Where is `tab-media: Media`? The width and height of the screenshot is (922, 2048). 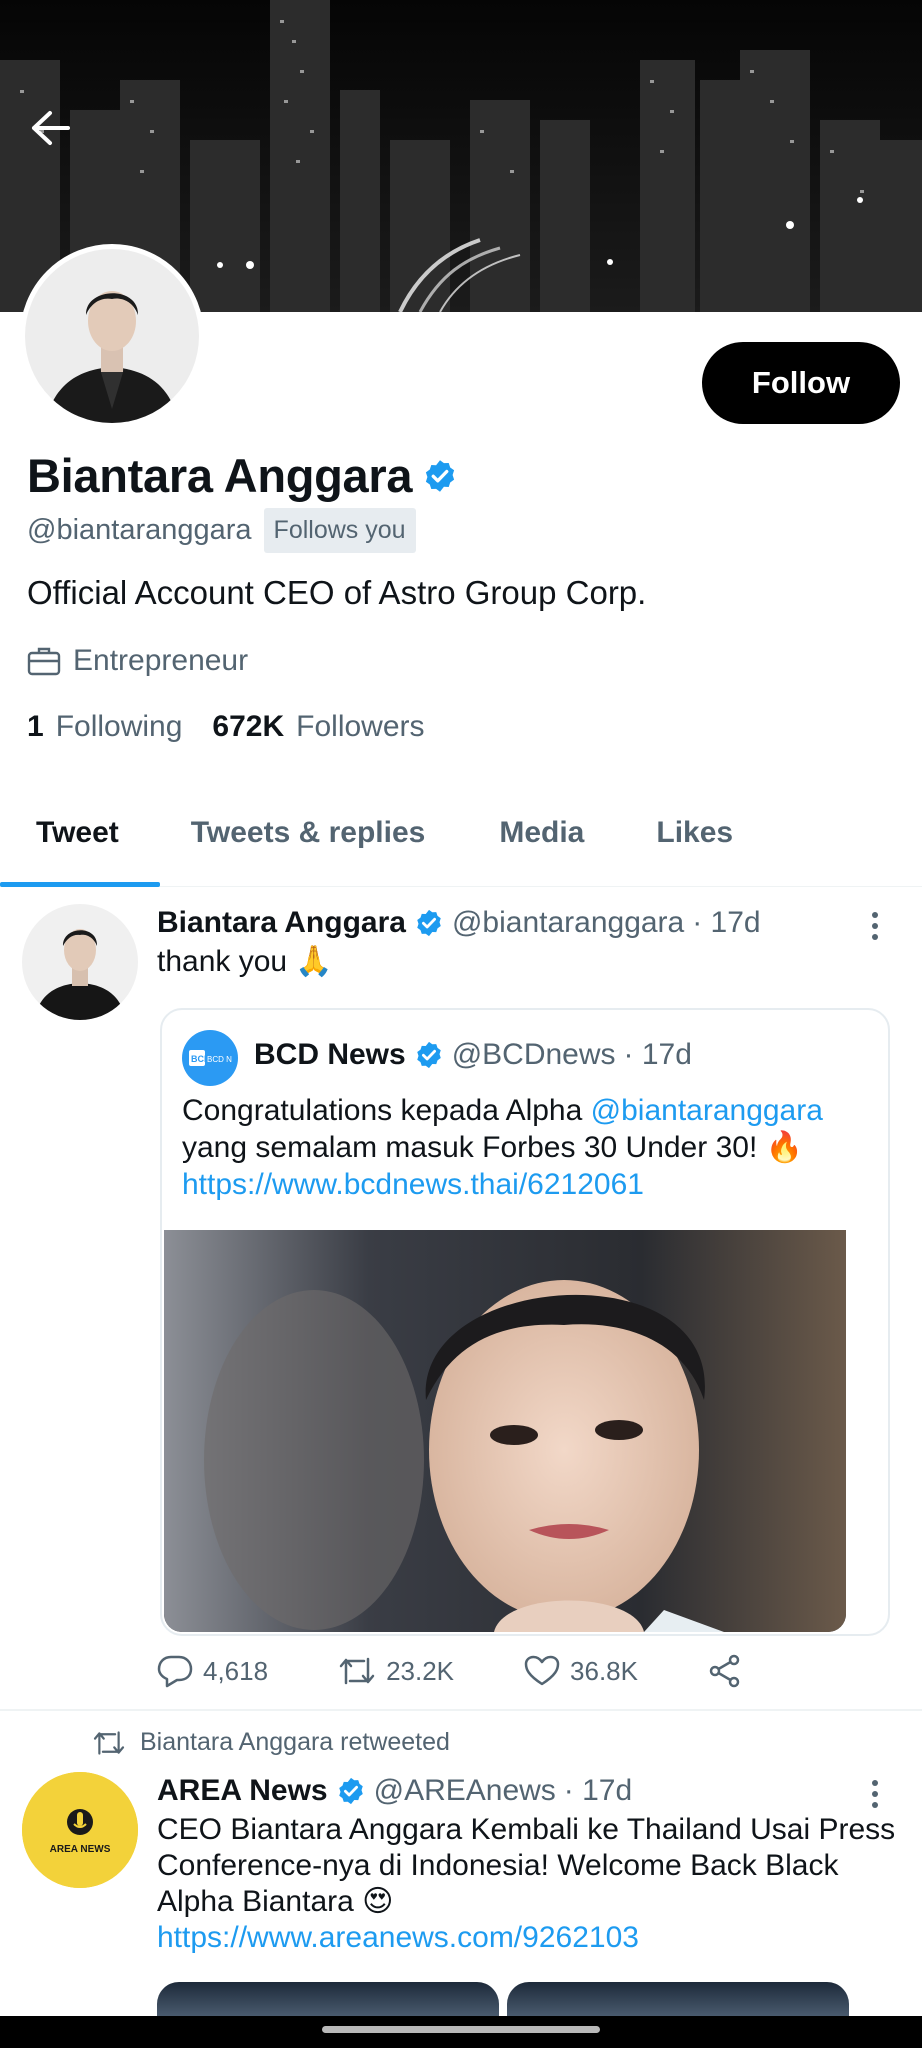
tab-media: Media is located at coordinates (541, 833).